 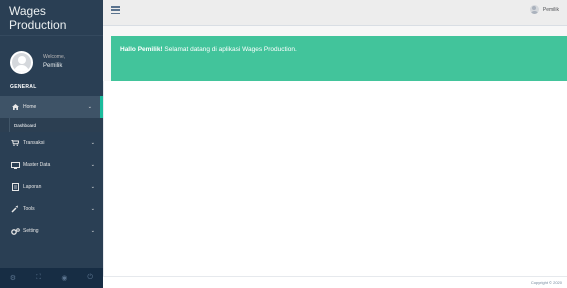 What do you see at coordinates (51, 187) in the screenshot?
I see `sidebar-item-laporan: Laporan ⌄` at bounding box center [51, 187].